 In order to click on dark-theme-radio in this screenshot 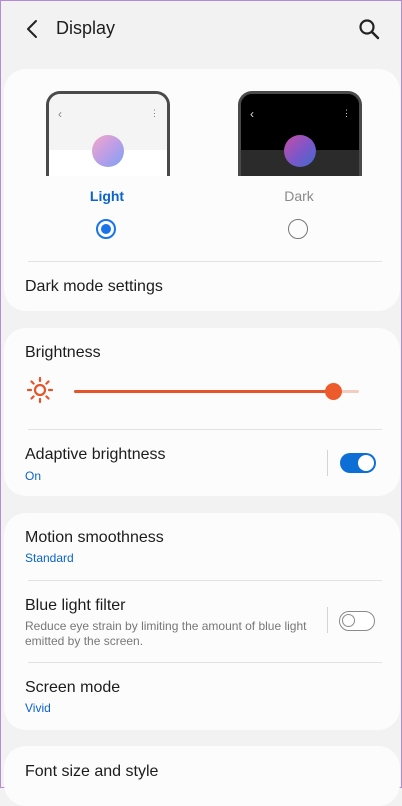, I will do `click(298, 229)`.